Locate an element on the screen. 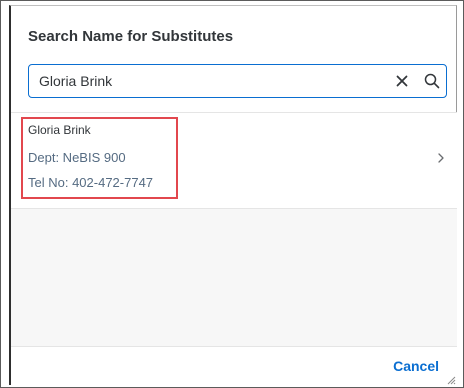  result-tel: Tel No: 402-472-7747 is located at coordinates (91, 182).